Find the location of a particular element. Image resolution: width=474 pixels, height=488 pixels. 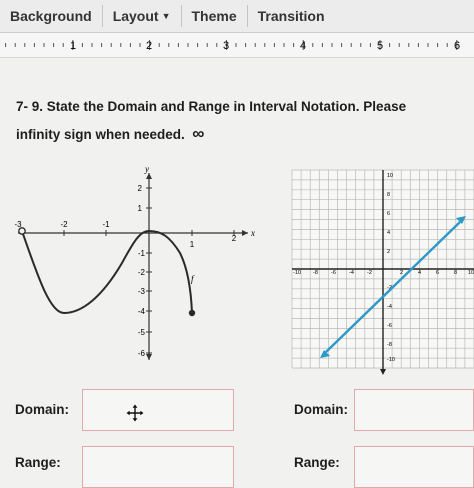

y-axis-label: y is located at coordinates (146, 169).